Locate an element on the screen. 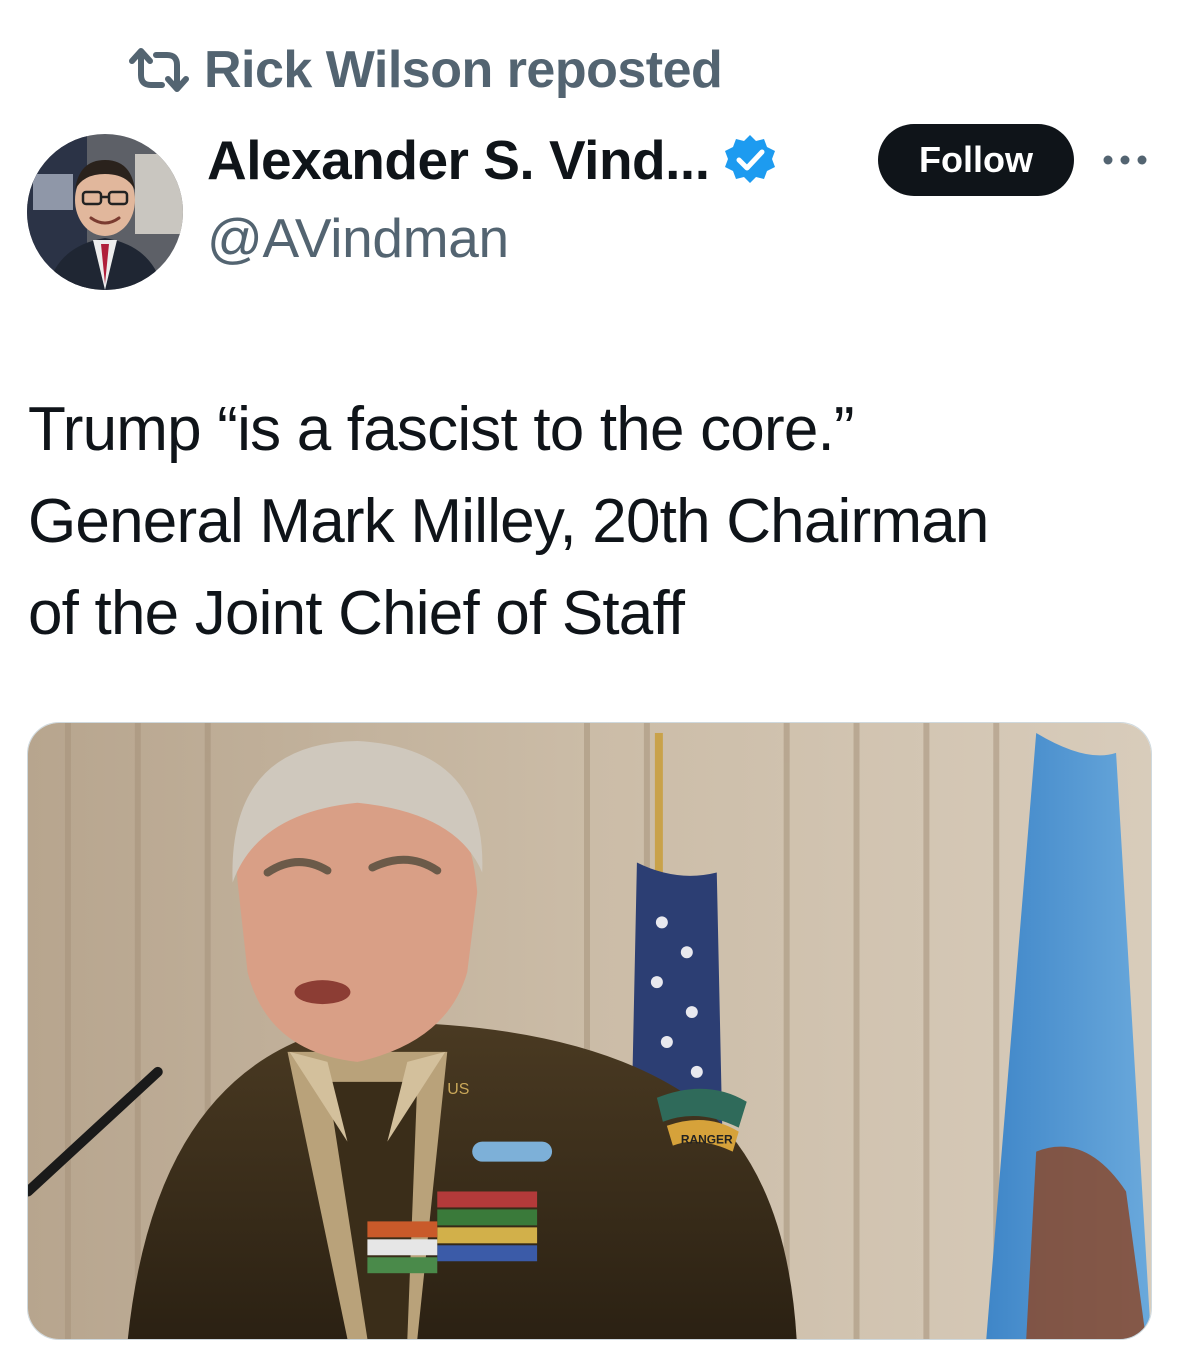 Image resolution: width=1179 pixels, height=1367 pixels. avatar-photo is located at coordinates (105, 212).